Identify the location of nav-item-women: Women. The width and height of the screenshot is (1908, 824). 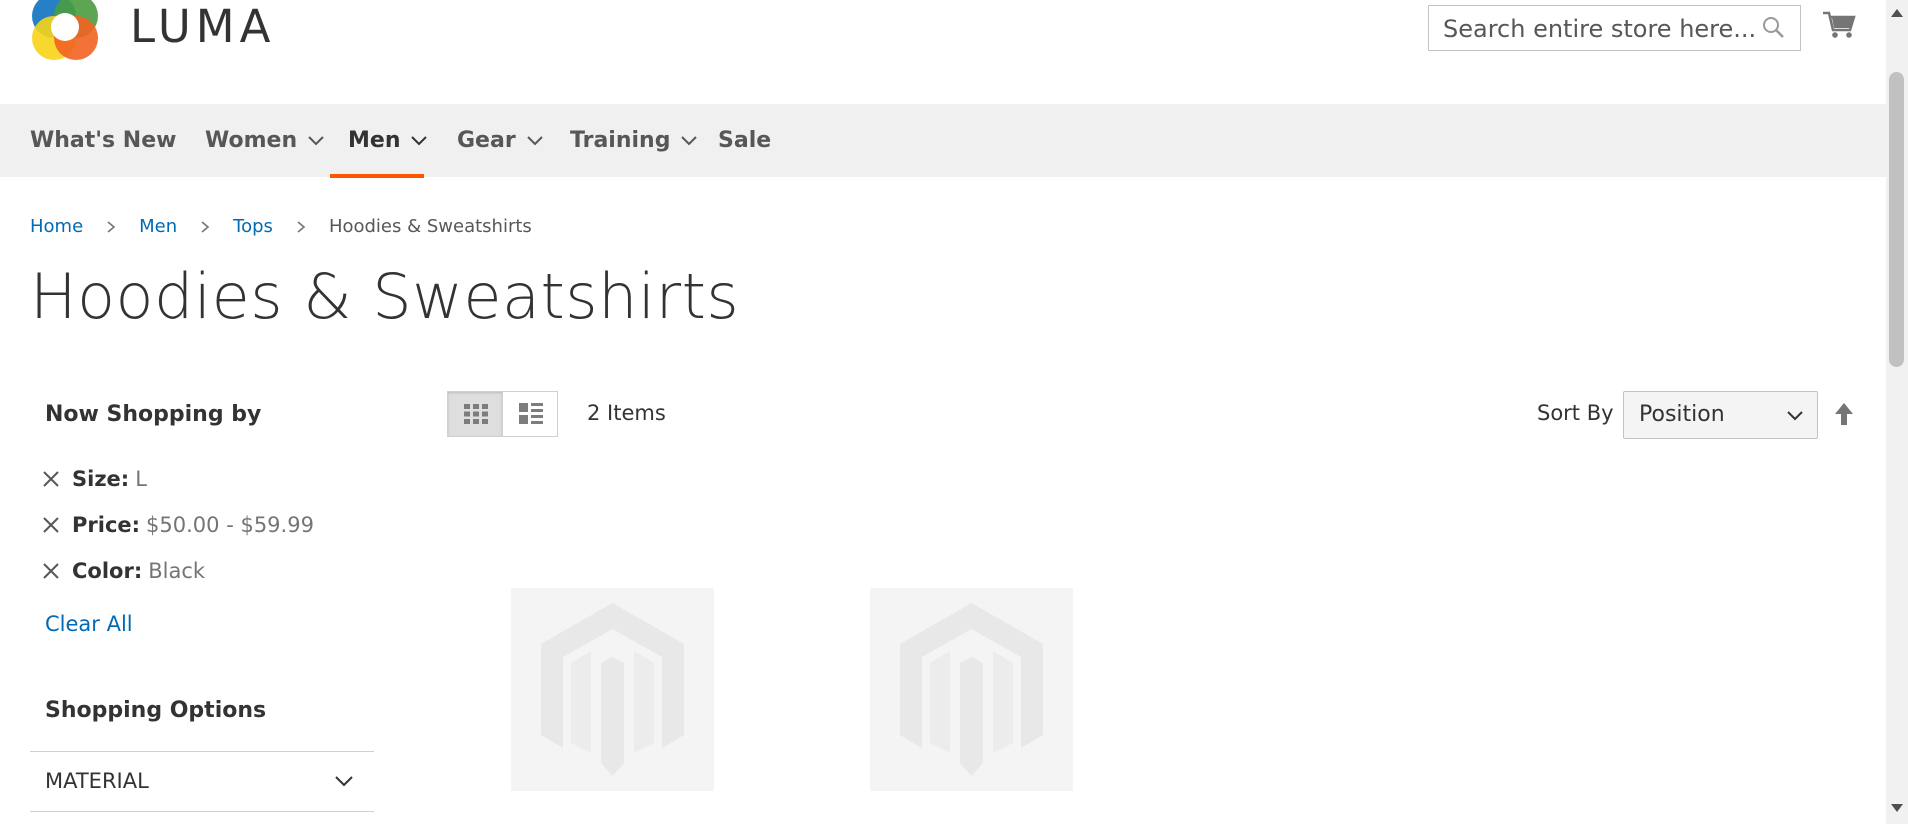
(265, 140).